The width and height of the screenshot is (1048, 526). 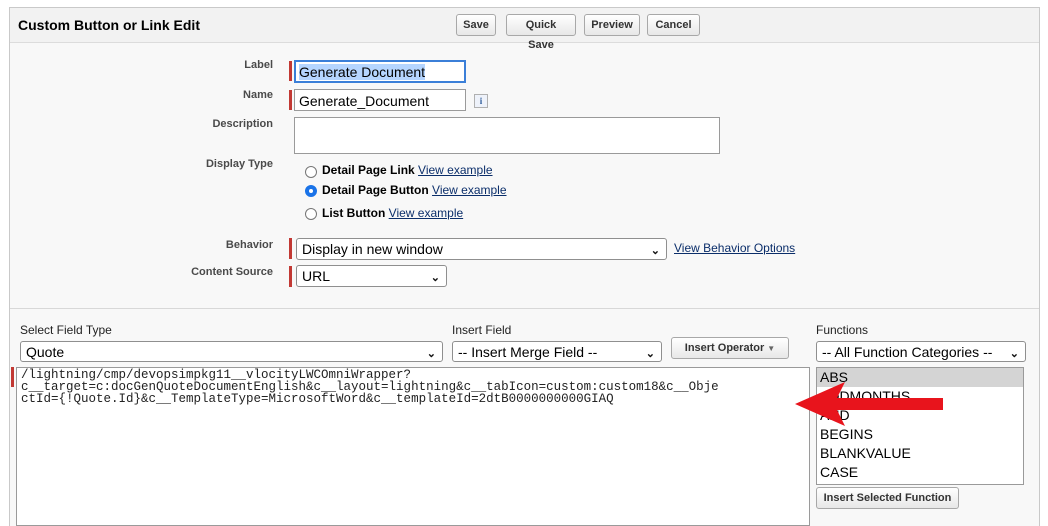 What do you see at coordinates (109, 25) in the screenshot?
I see `page-title: Custom Button or Link Edit` at bounding box center [109, 25].